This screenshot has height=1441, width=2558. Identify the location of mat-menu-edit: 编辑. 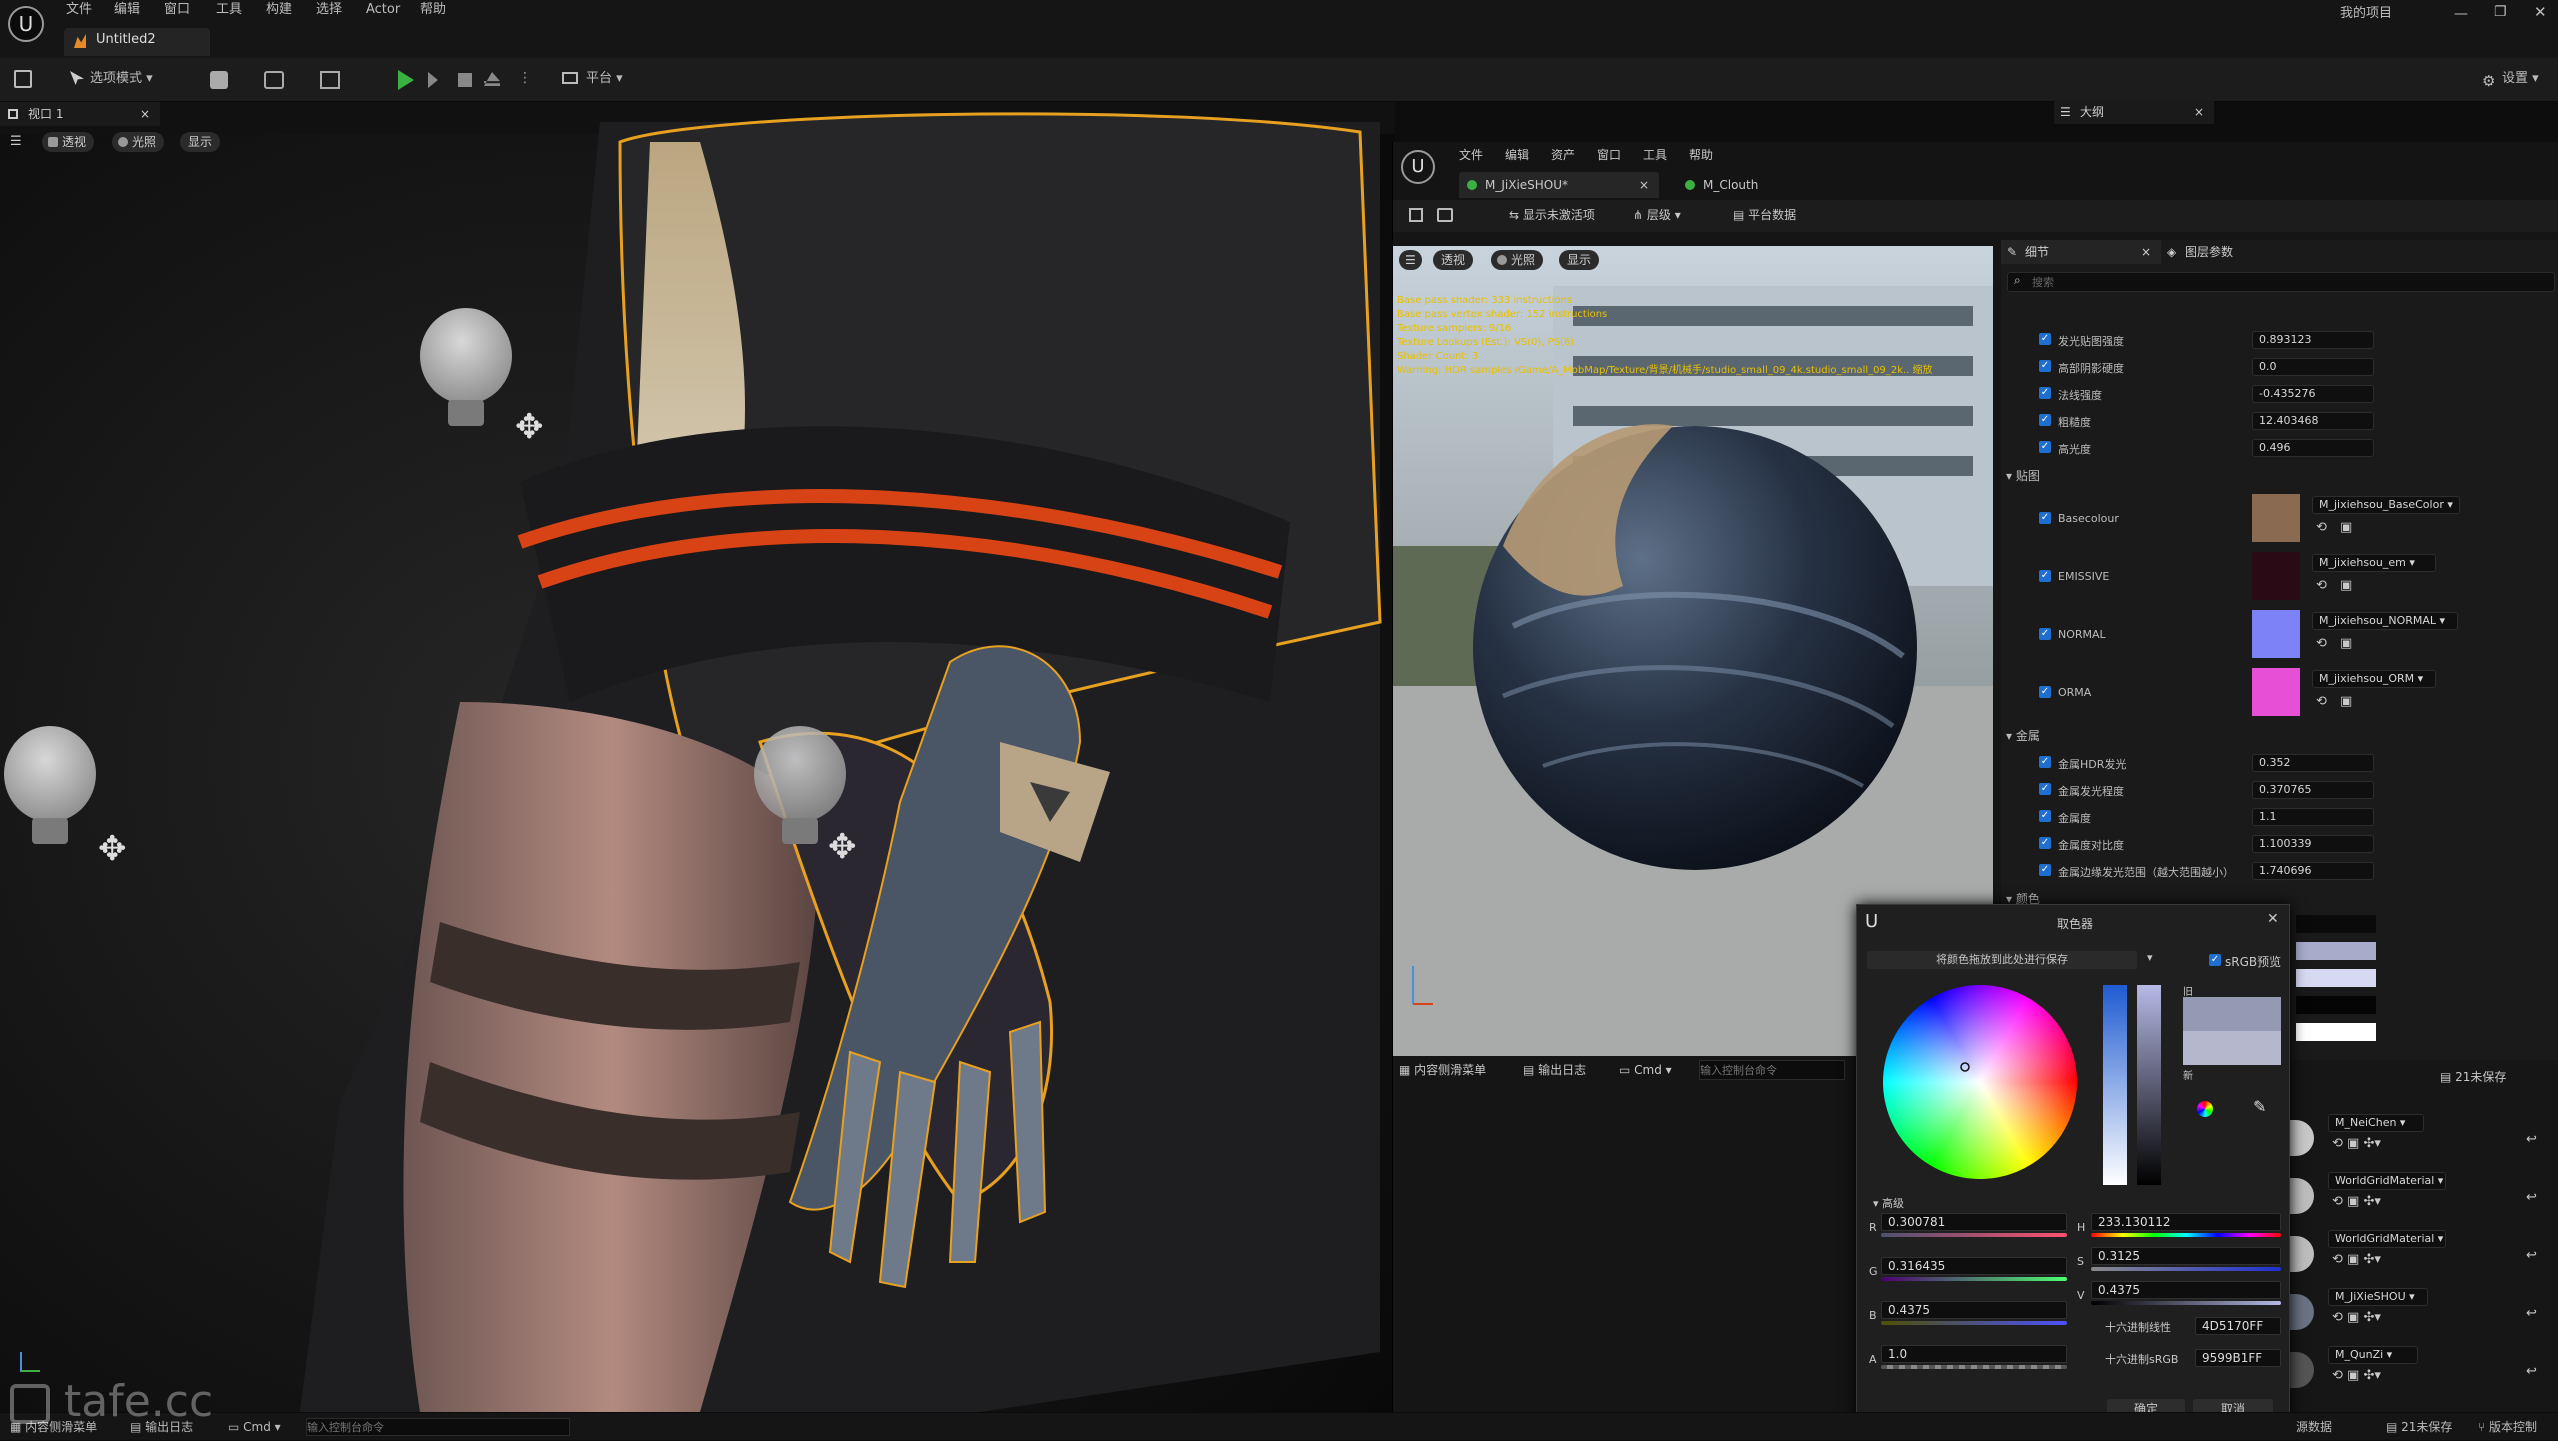
(1517, 154).